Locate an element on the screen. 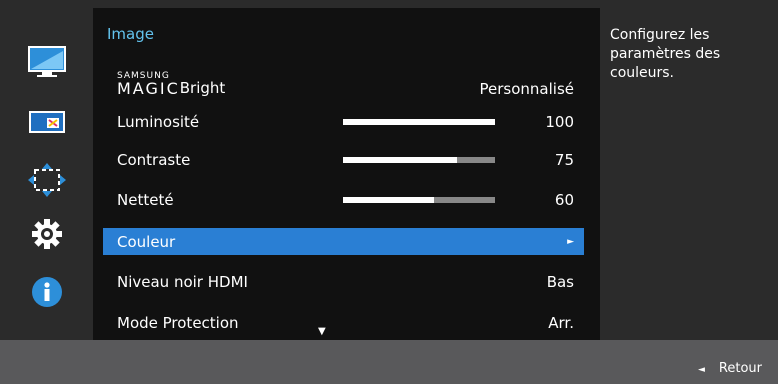  footer-bar: ◄ Retour is located at coordinates (389, 362).